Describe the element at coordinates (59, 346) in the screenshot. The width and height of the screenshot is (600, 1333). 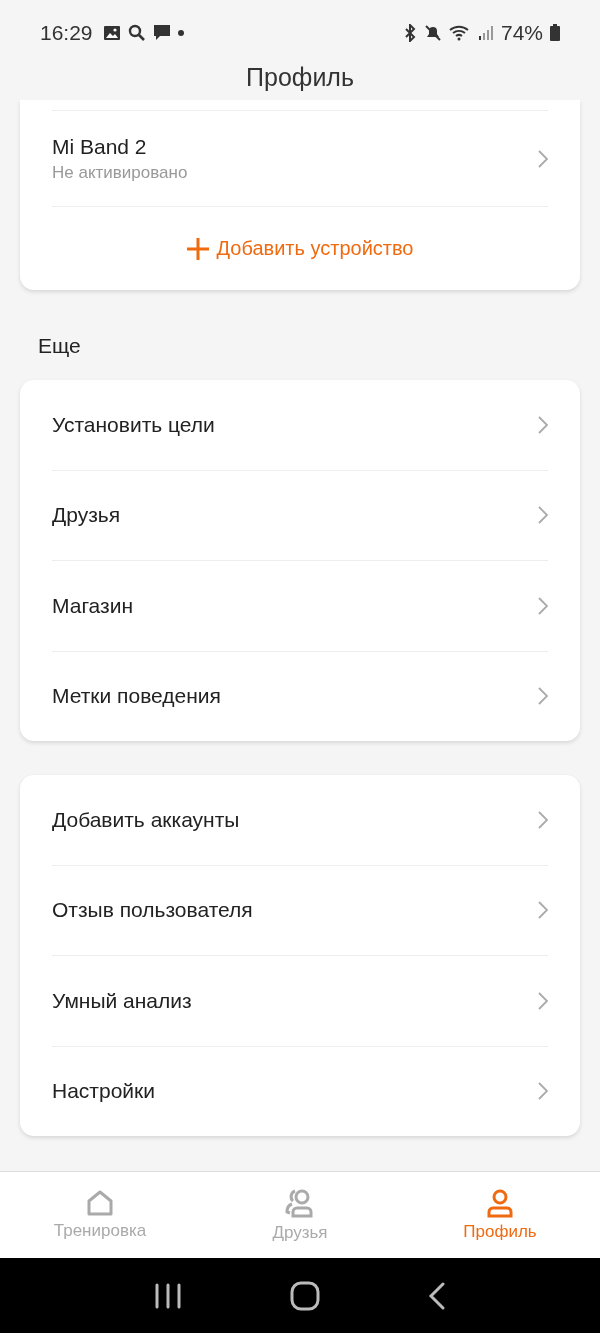
I see `section-title: Еще` at that location.